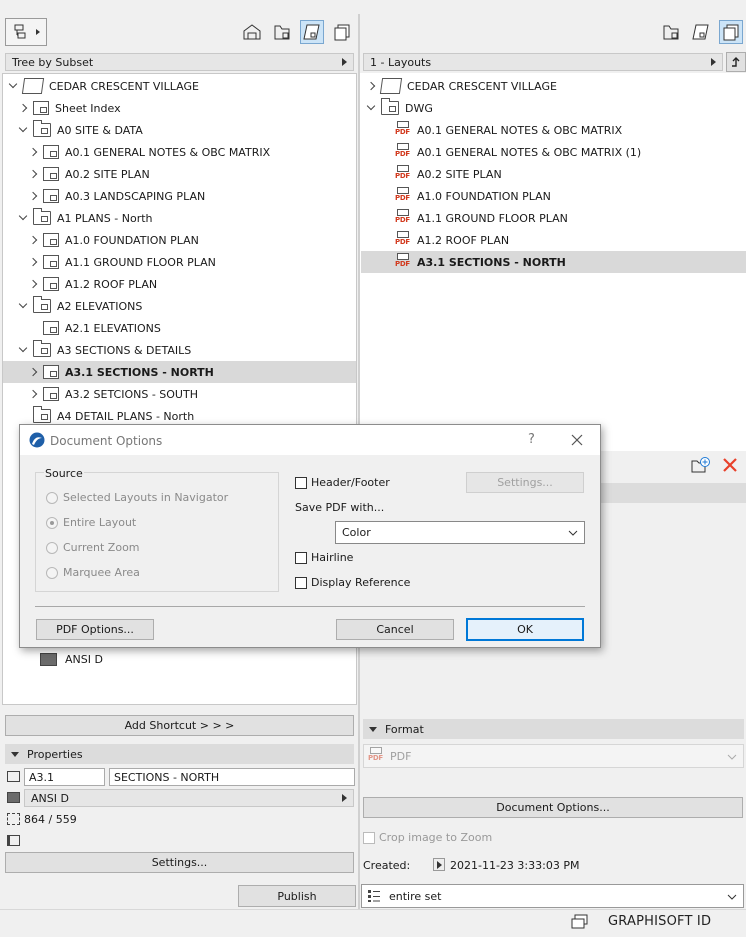  I want to click on tree-row: PDF A0.1 GENERAL NOTES & OBC MATRIX (1), so click(553, 152).